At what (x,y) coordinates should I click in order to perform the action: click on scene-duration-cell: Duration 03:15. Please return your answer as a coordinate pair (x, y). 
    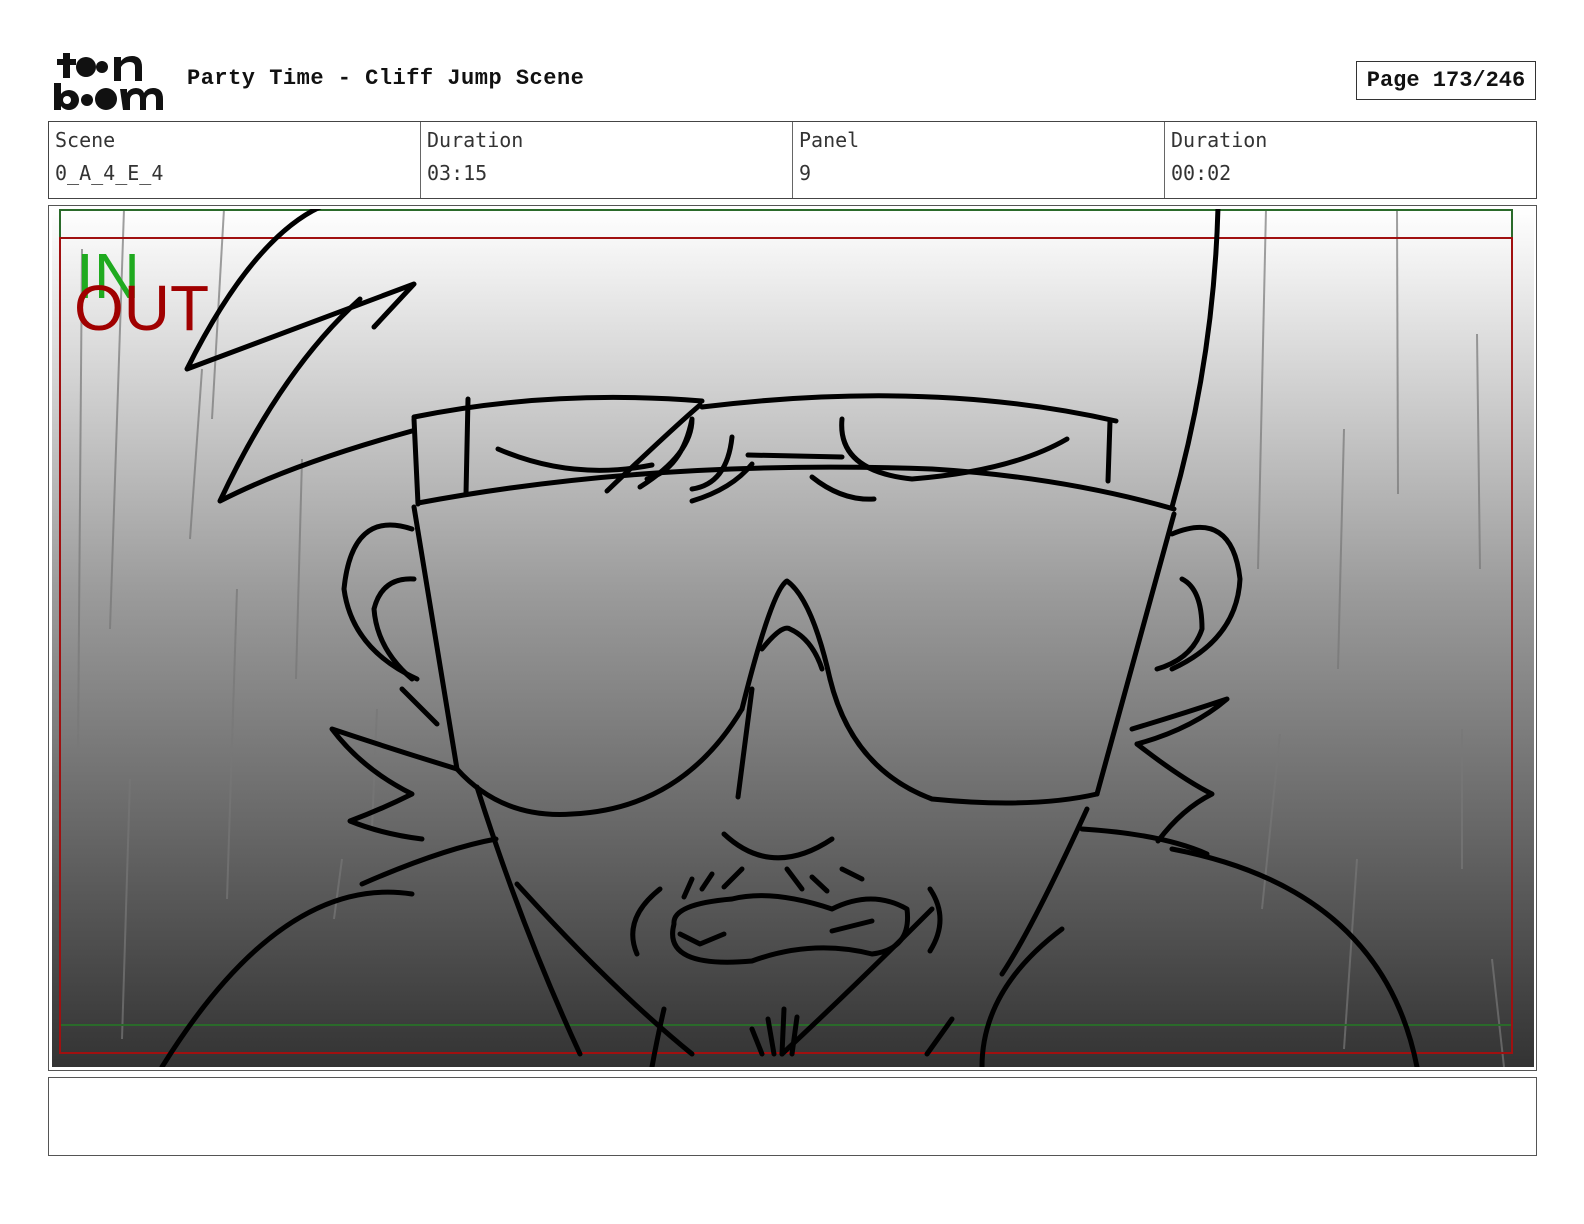
    Looking at the image, I should click on (607, 160).